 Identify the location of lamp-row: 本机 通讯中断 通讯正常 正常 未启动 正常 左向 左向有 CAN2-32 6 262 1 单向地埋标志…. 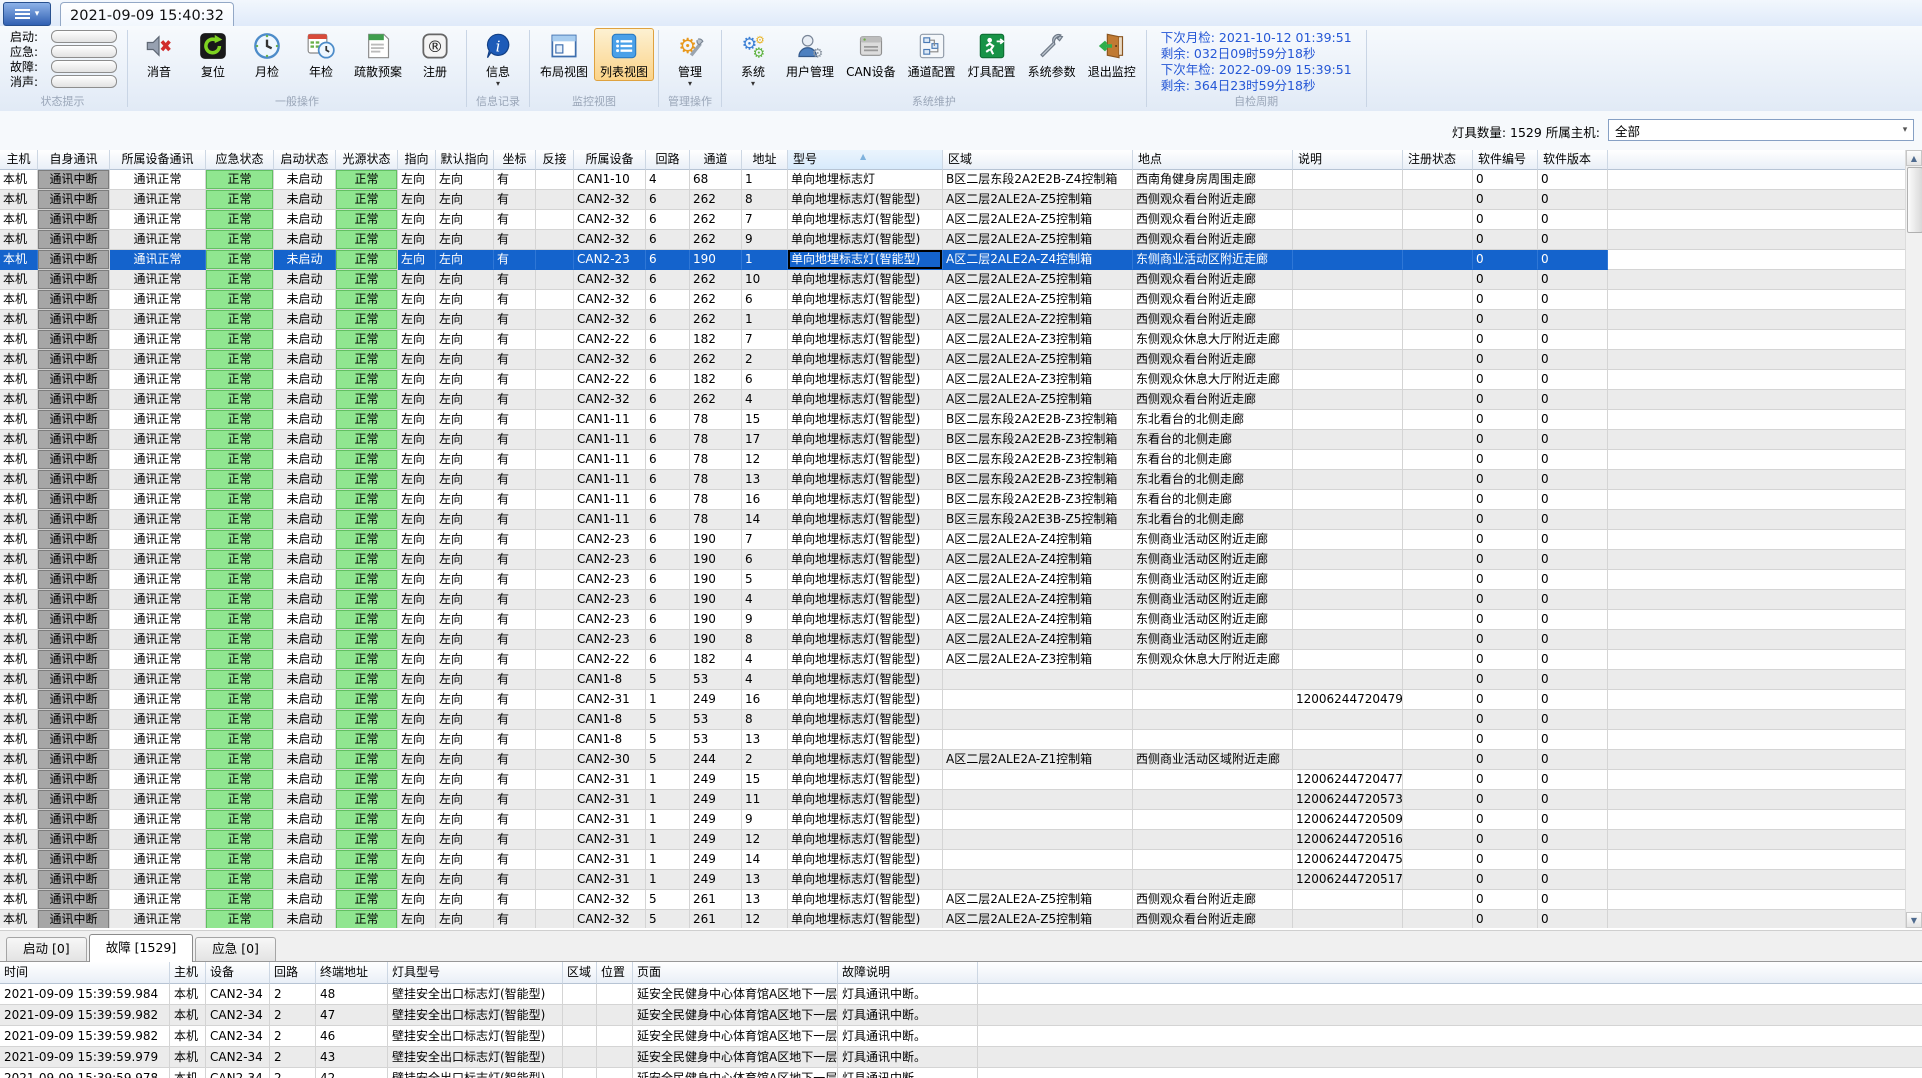
(961, 320).